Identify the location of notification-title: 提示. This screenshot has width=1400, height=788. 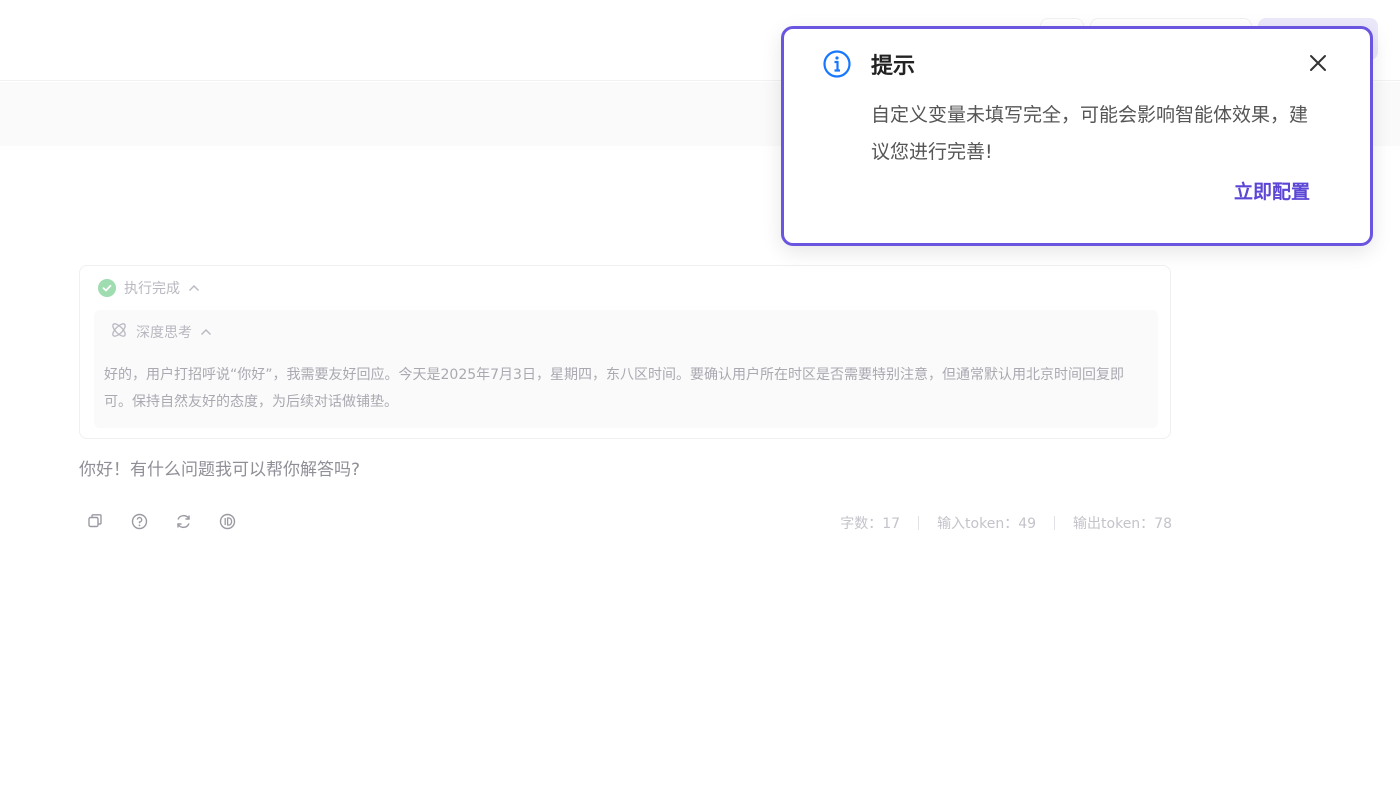
(893, 66).